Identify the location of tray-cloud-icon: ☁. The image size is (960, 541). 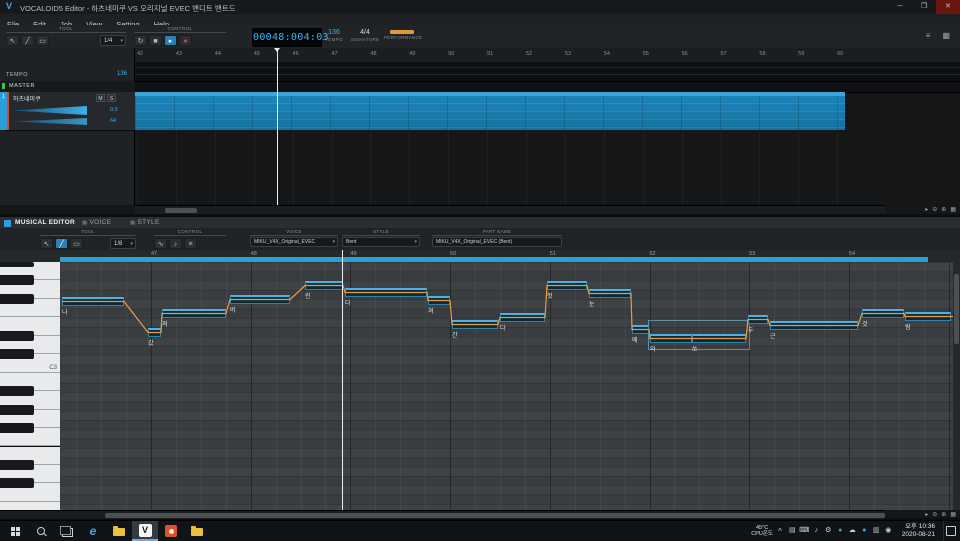
(852, 531).